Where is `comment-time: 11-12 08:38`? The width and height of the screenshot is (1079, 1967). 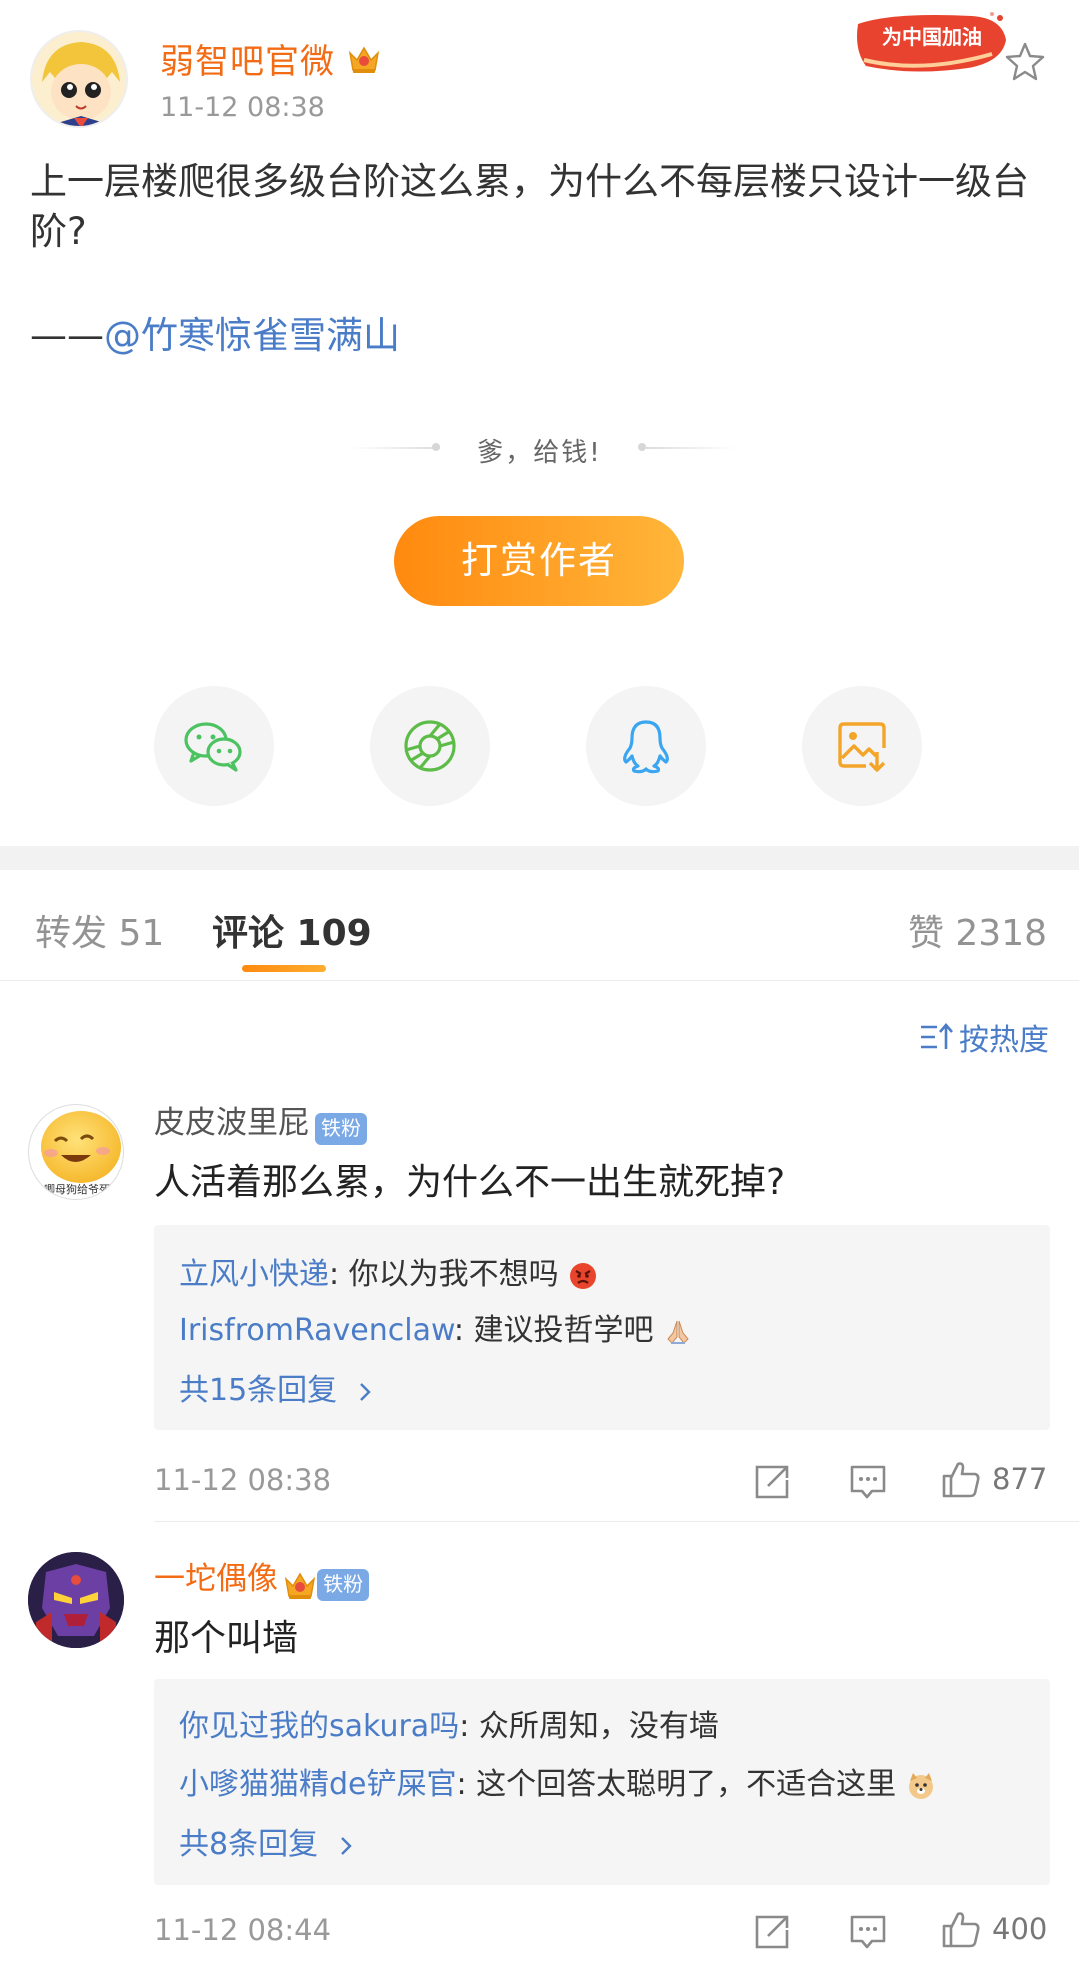 comment-time: 11-12 08:38 is located at coordinates (243, 1480).